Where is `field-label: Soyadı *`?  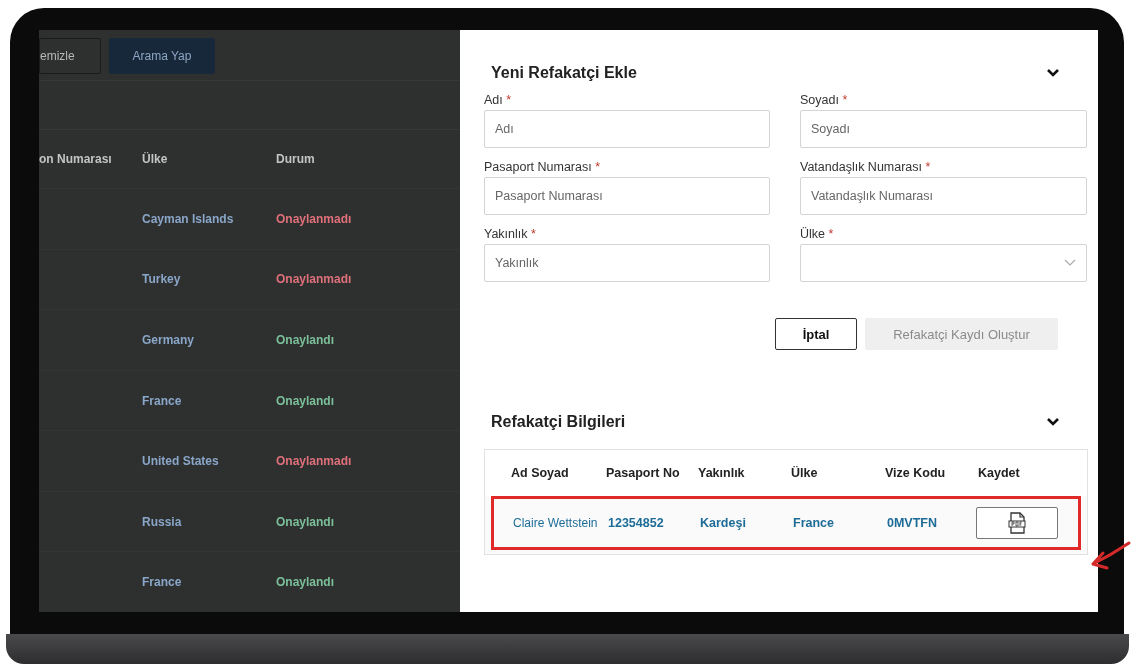 field-label: Soyadı * is located at coordinates (824, 100).